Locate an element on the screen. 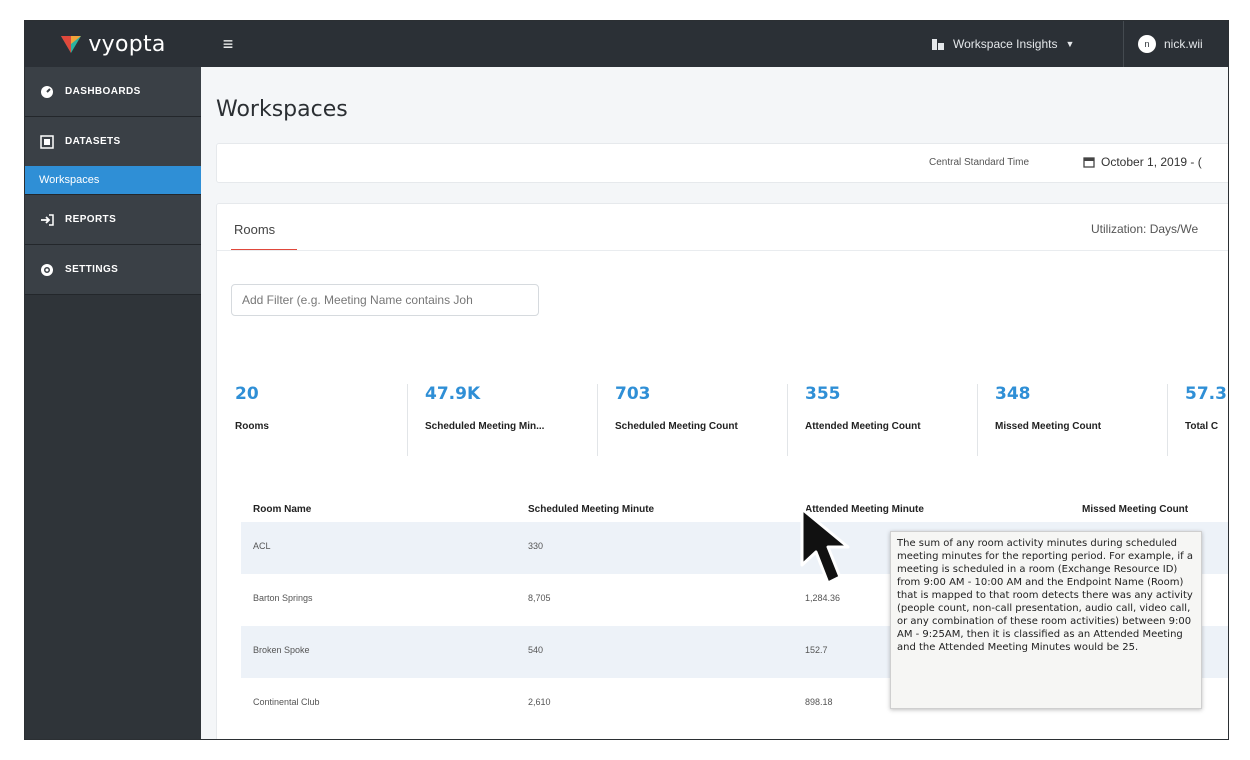  column-header: Missed Meeting Count is located at coordinates (1135, 509).